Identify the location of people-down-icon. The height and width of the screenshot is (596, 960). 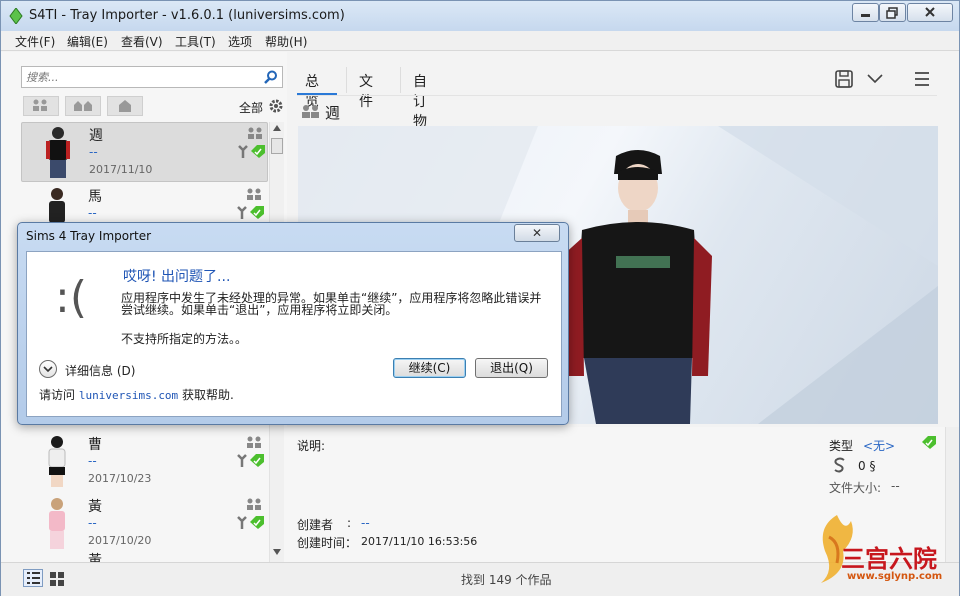
(40, 105).